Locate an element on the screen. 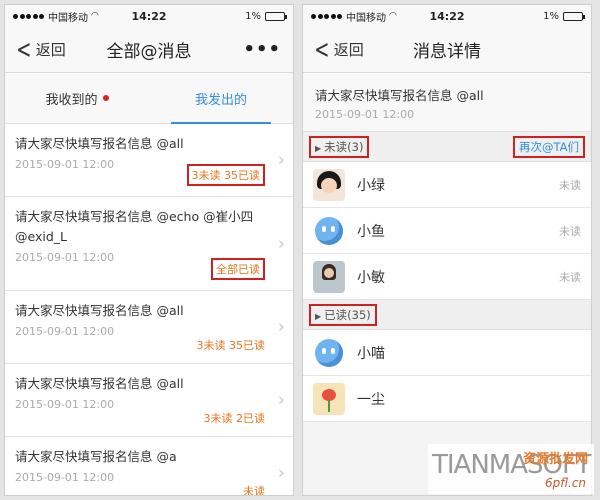 This screenshot has height=500, width=600. read-status-badge: 全部已读 is located at coordinates (238, 269).